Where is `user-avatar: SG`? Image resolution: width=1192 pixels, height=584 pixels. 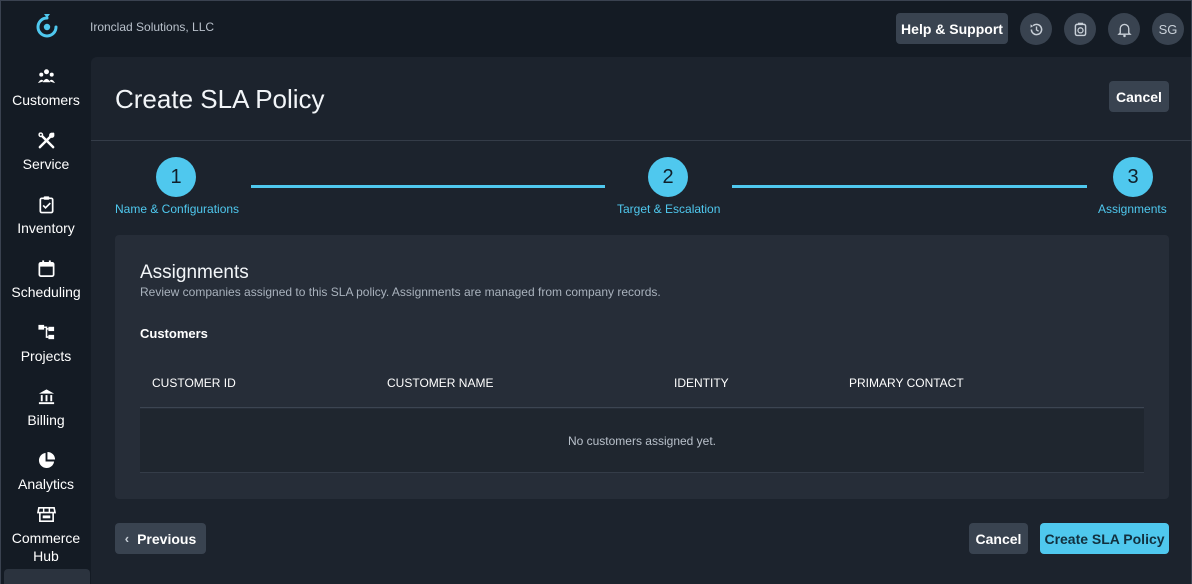
user-avatar: SG is located at coordinates (1168, 29).